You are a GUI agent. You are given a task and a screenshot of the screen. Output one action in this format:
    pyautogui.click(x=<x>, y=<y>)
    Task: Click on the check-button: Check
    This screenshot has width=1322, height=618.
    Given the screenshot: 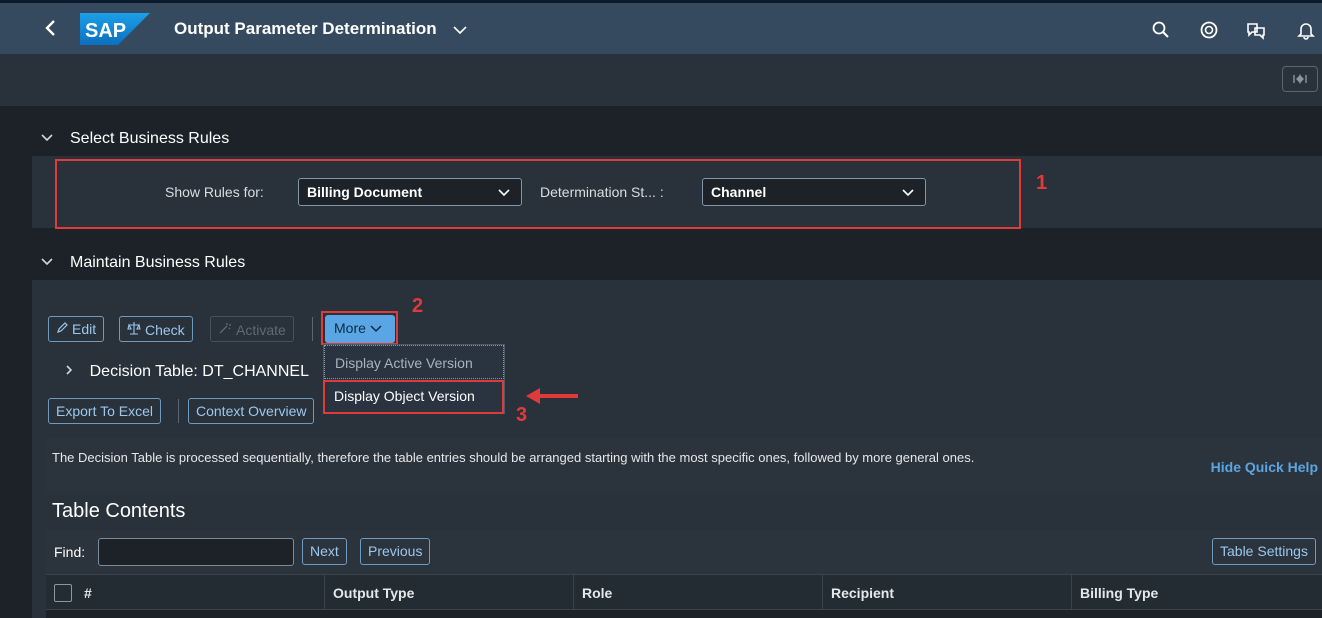 What is the action you would take?
    pyautogui.click(x=156, y=329)
    